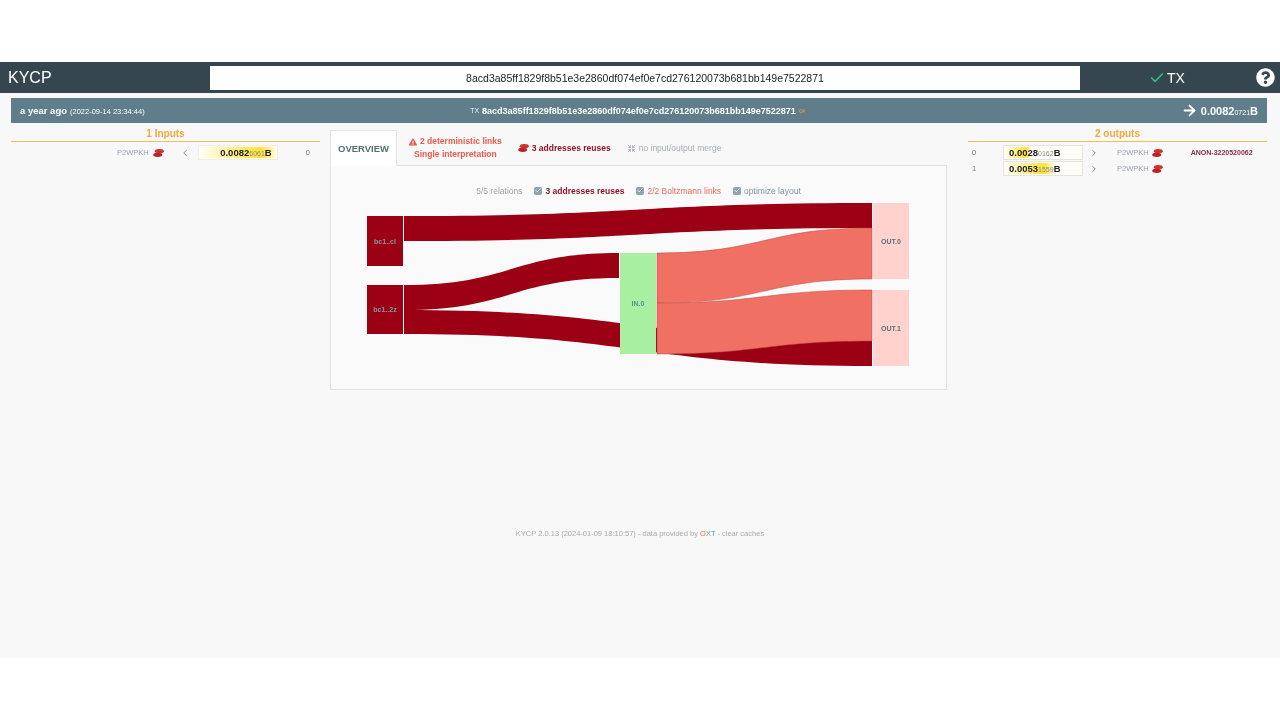 The height and width of the screenshot is (720, 1280). What do you see at coordinates (413, 141) in the screenshot?
I see `warning-icon` at bounding box center [413, 141].